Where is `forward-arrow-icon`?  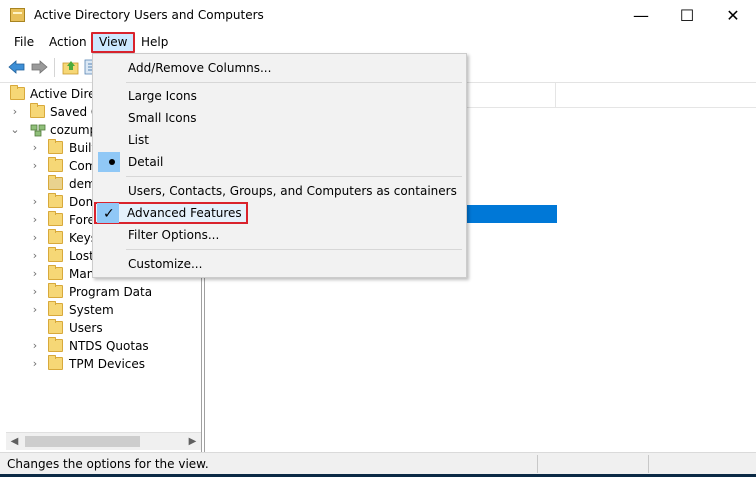
forward-arrow-icon is located at coordinates (39, 67).